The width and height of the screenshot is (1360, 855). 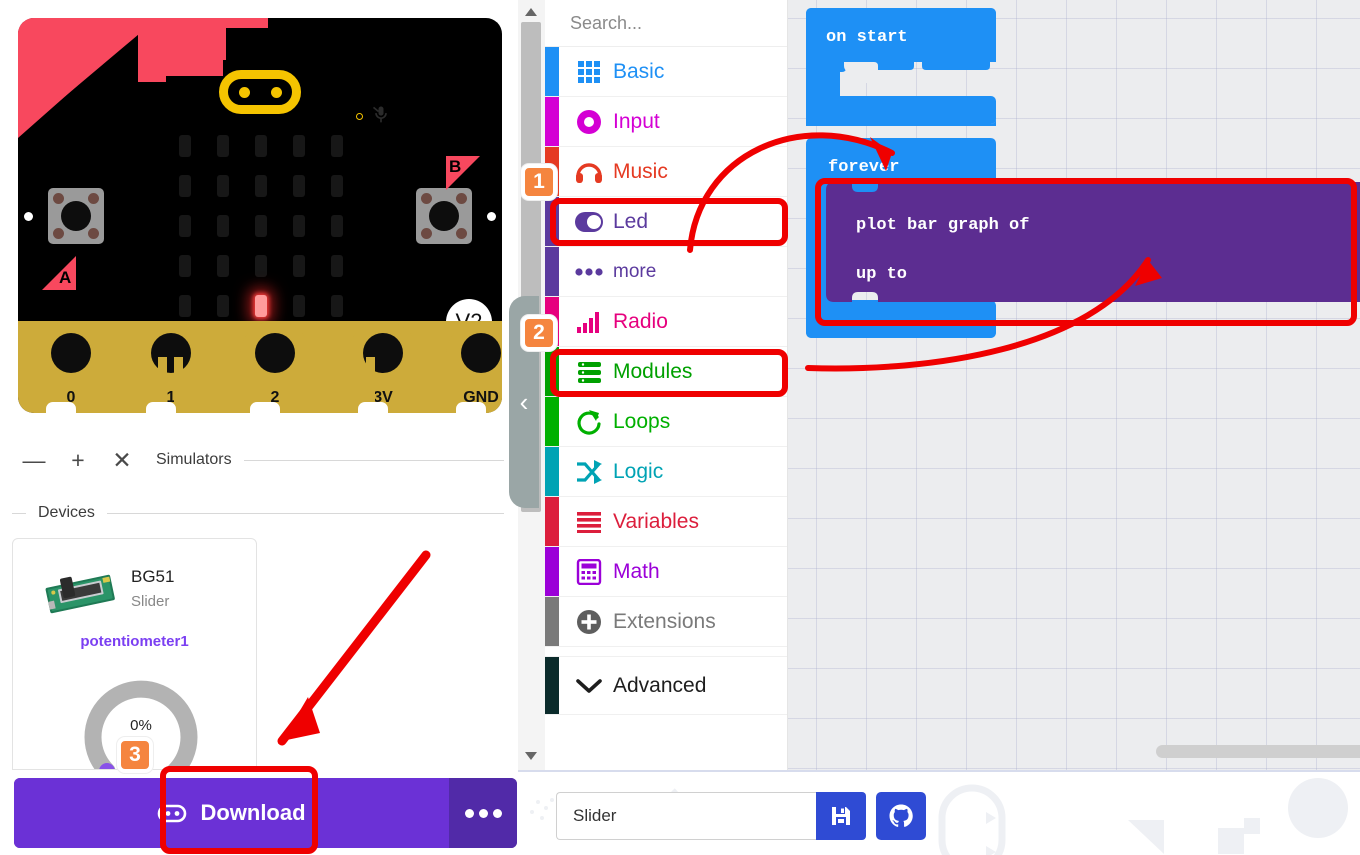 I want to click on category-label: Loops, so click(x=642, y=421).